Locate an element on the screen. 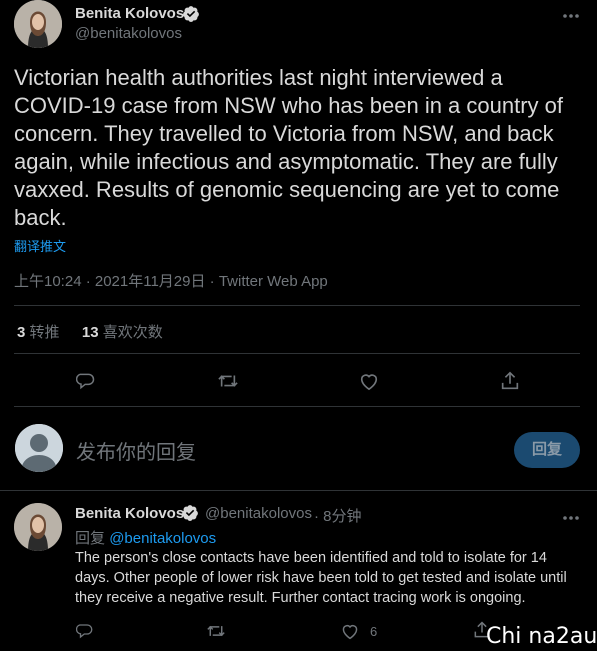  user-avatar is located at coordinates (39, 448).